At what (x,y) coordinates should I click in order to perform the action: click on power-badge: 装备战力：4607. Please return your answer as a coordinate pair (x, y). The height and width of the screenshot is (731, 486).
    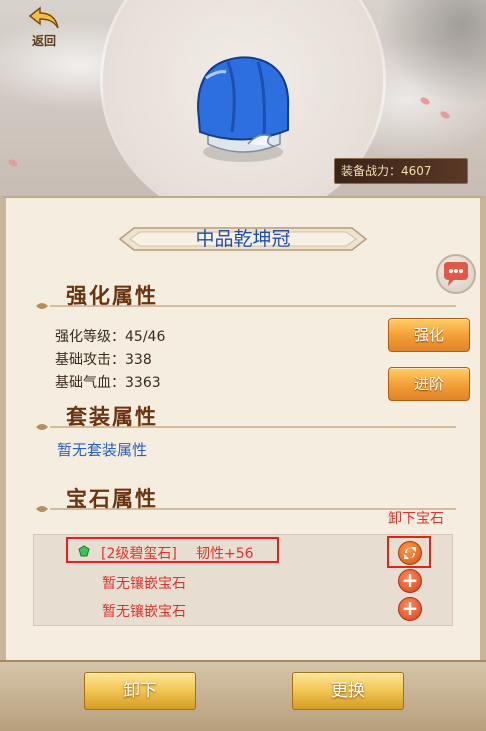
    Looking at the image, I should click on (401, 171).